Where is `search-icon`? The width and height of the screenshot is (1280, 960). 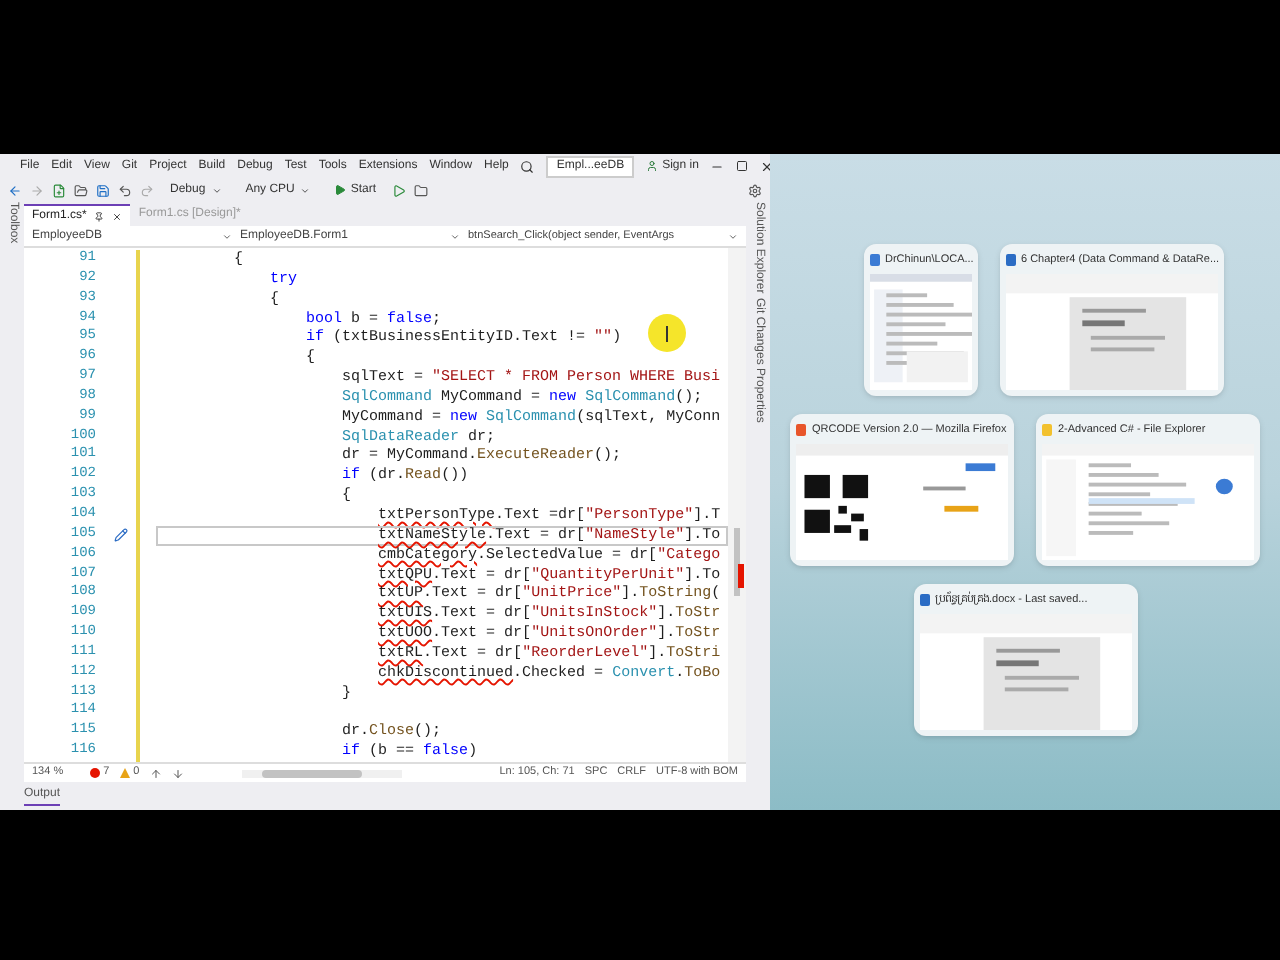
search-icon is located at coordinates (527, 166).